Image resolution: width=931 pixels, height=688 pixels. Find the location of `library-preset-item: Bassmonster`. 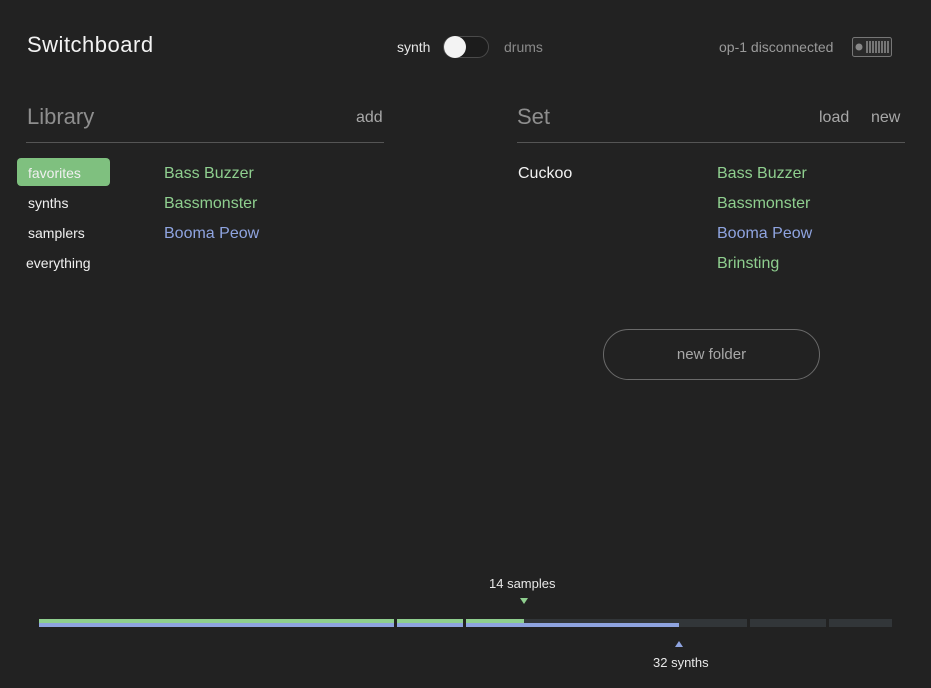

library-preset-item: Bassmonster is located at coordinates (210, 204).